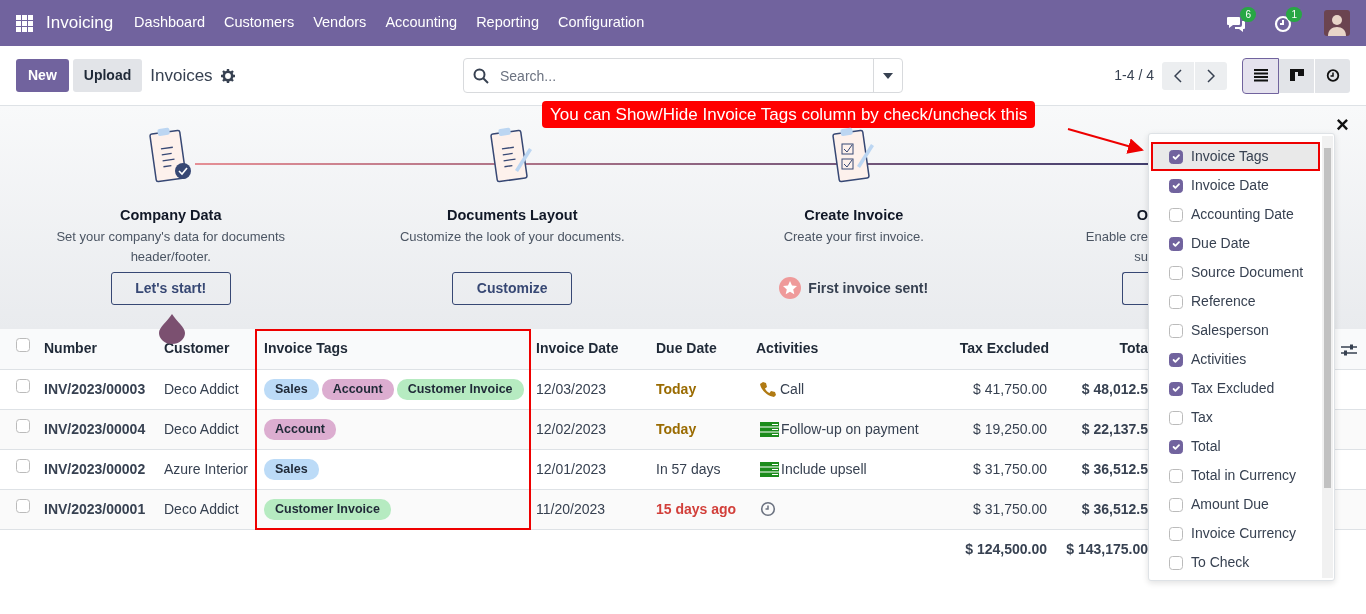 The image size is (1366, 614). I want to click on menu-item: Vendors, so click(340, 23).